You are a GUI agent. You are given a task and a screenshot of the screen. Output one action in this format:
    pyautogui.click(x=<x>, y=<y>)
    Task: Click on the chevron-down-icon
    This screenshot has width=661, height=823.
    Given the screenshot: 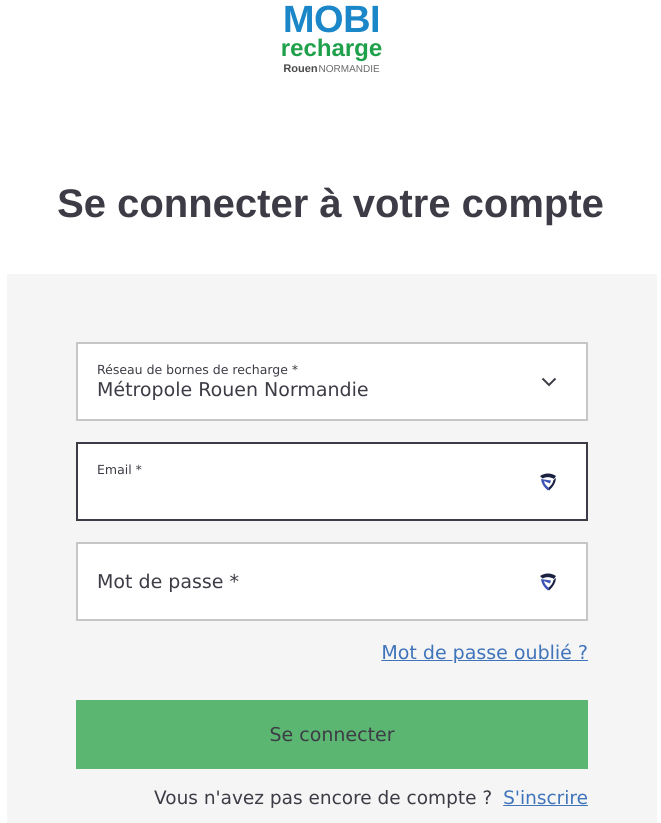 What is the action you would take?
    pyautogui.click(x=549, y=381)
    